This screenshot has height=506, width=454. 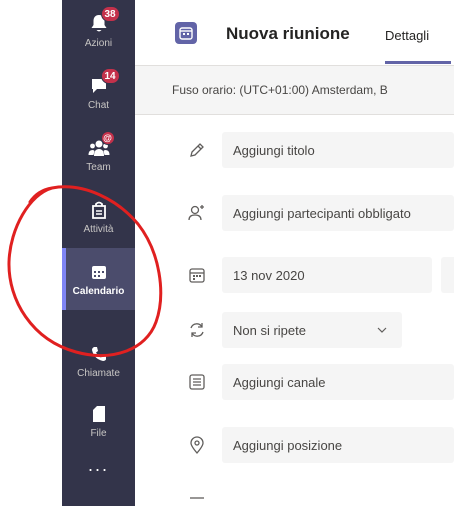 I want to click on rail-item-calendario: Calendario, so click(x=98, y=279).